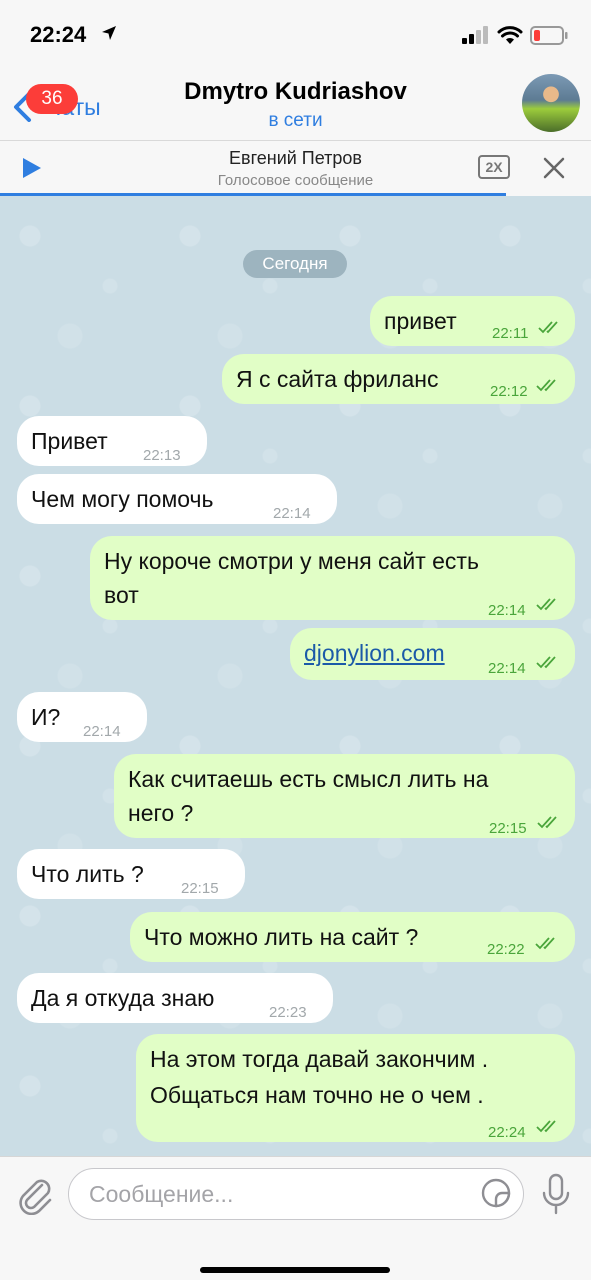 The image size is (591, 1280). What do you see at coordinates (319, 1059) in the screenshot?
I see `message-text-line-1: На этом тогда давай закончим .` at bounding box center [319, 1059].